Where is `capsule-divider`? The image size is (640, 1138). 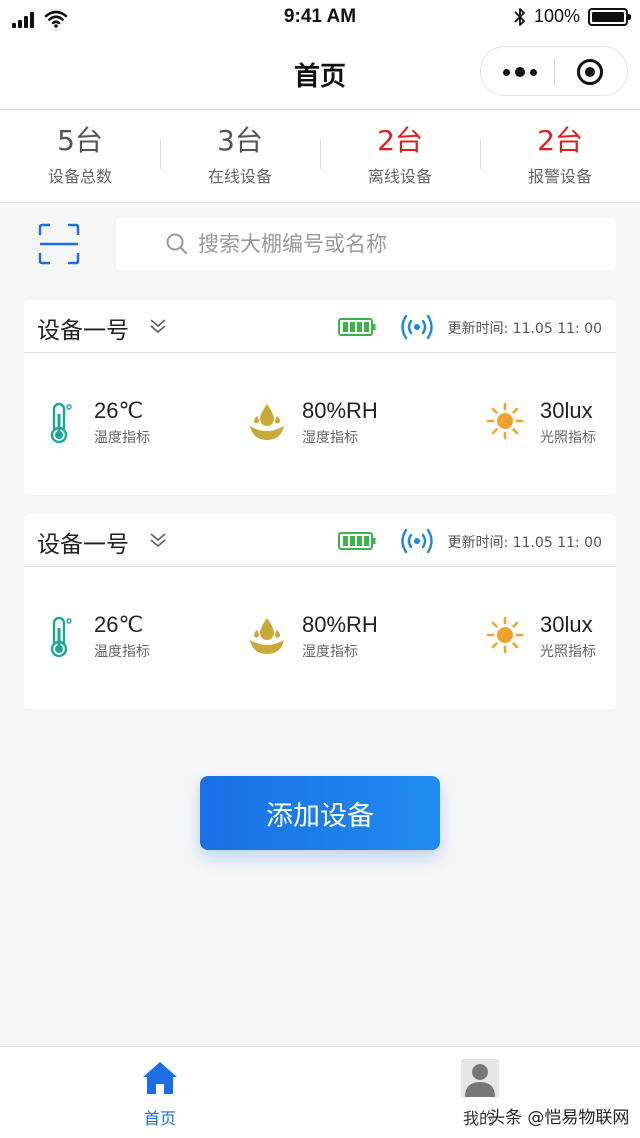
capsule-divider is located at coordinates (554, 72).